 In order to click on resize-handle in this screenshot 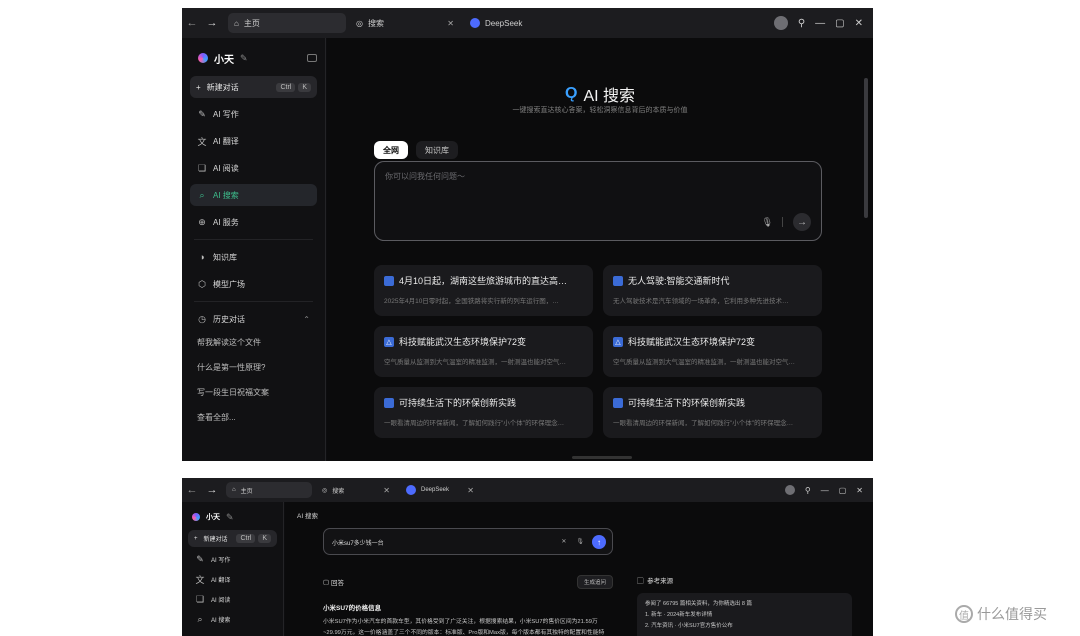, I will do `click(602, 457)`.